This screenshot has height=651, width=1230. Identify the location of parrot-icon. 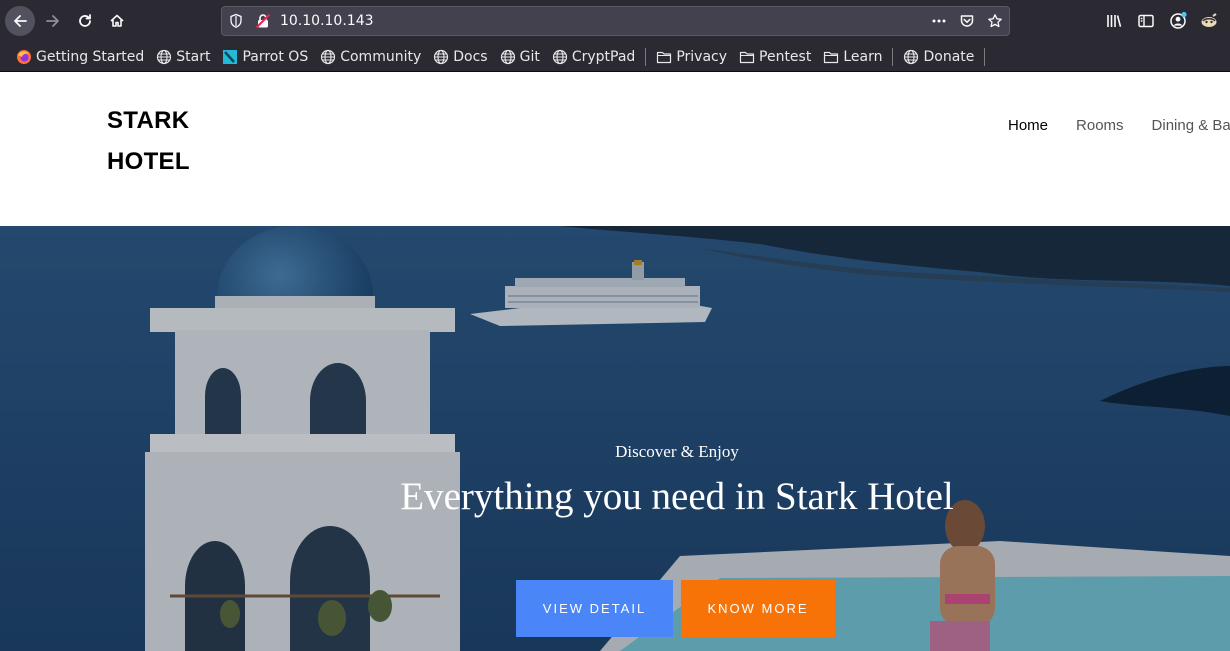
(230, 56).